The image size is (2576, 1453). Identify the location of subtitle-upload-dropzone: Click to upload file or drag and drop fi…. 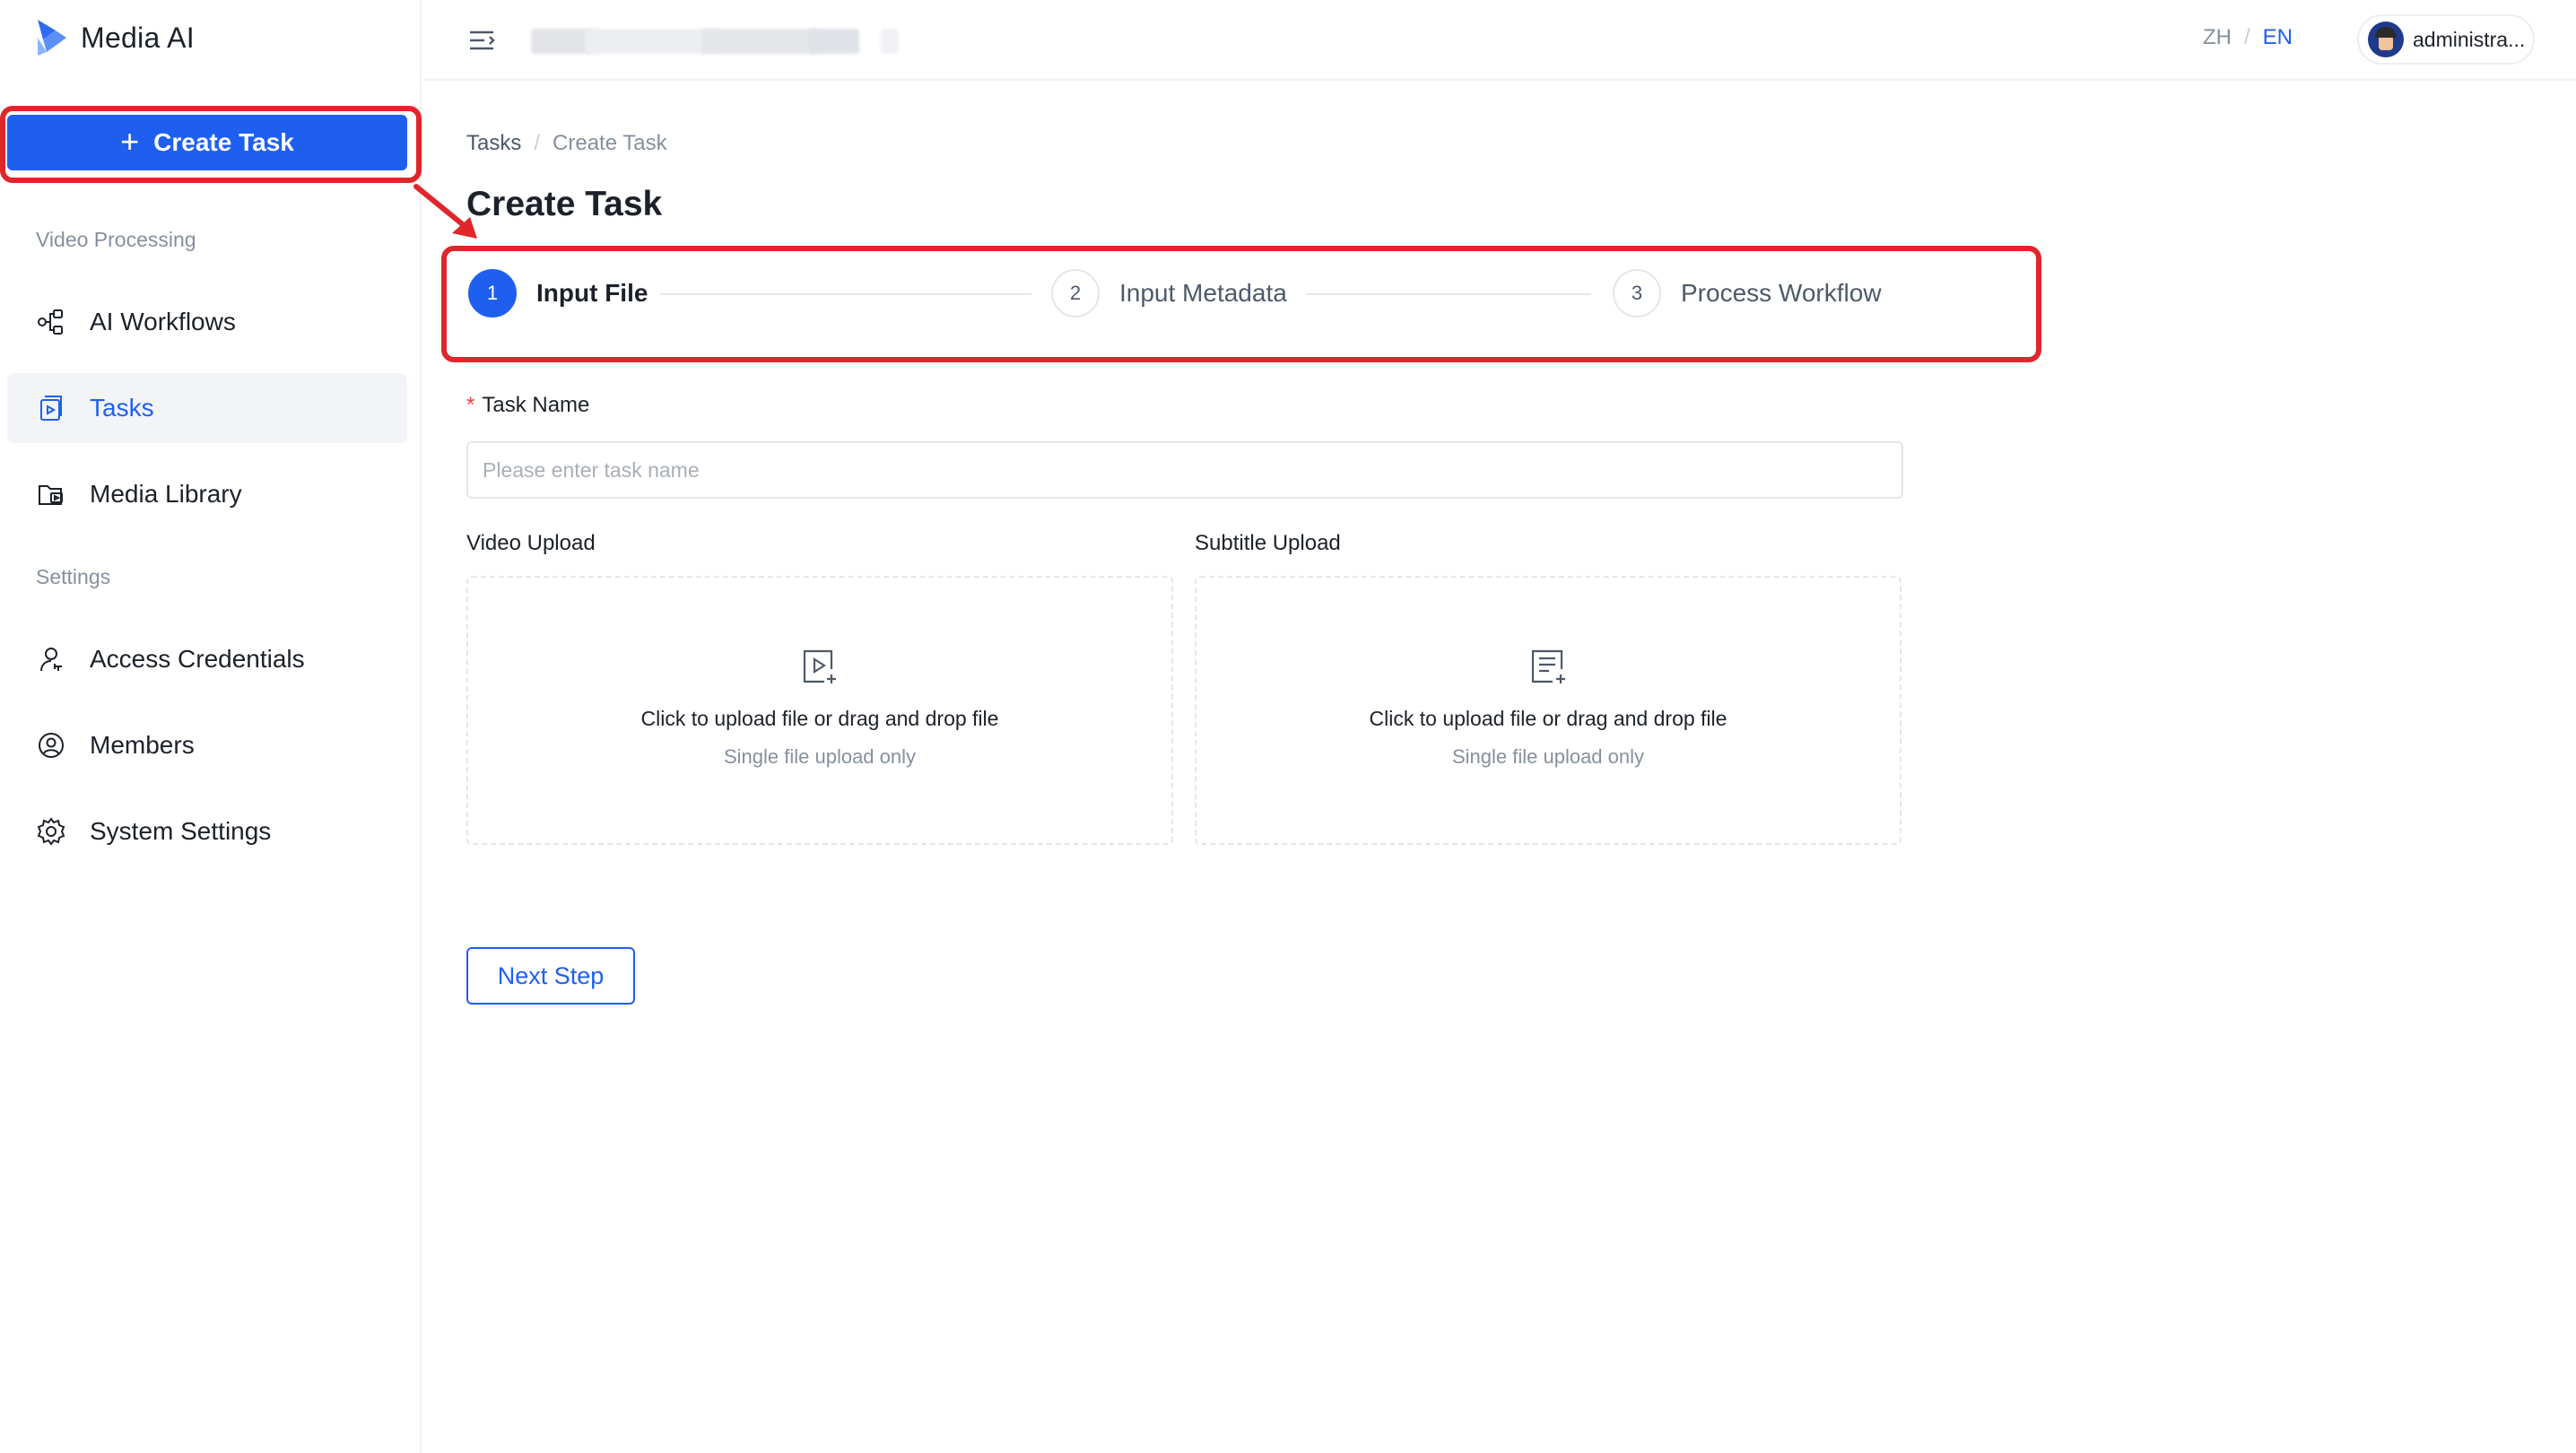
(1548, 710).